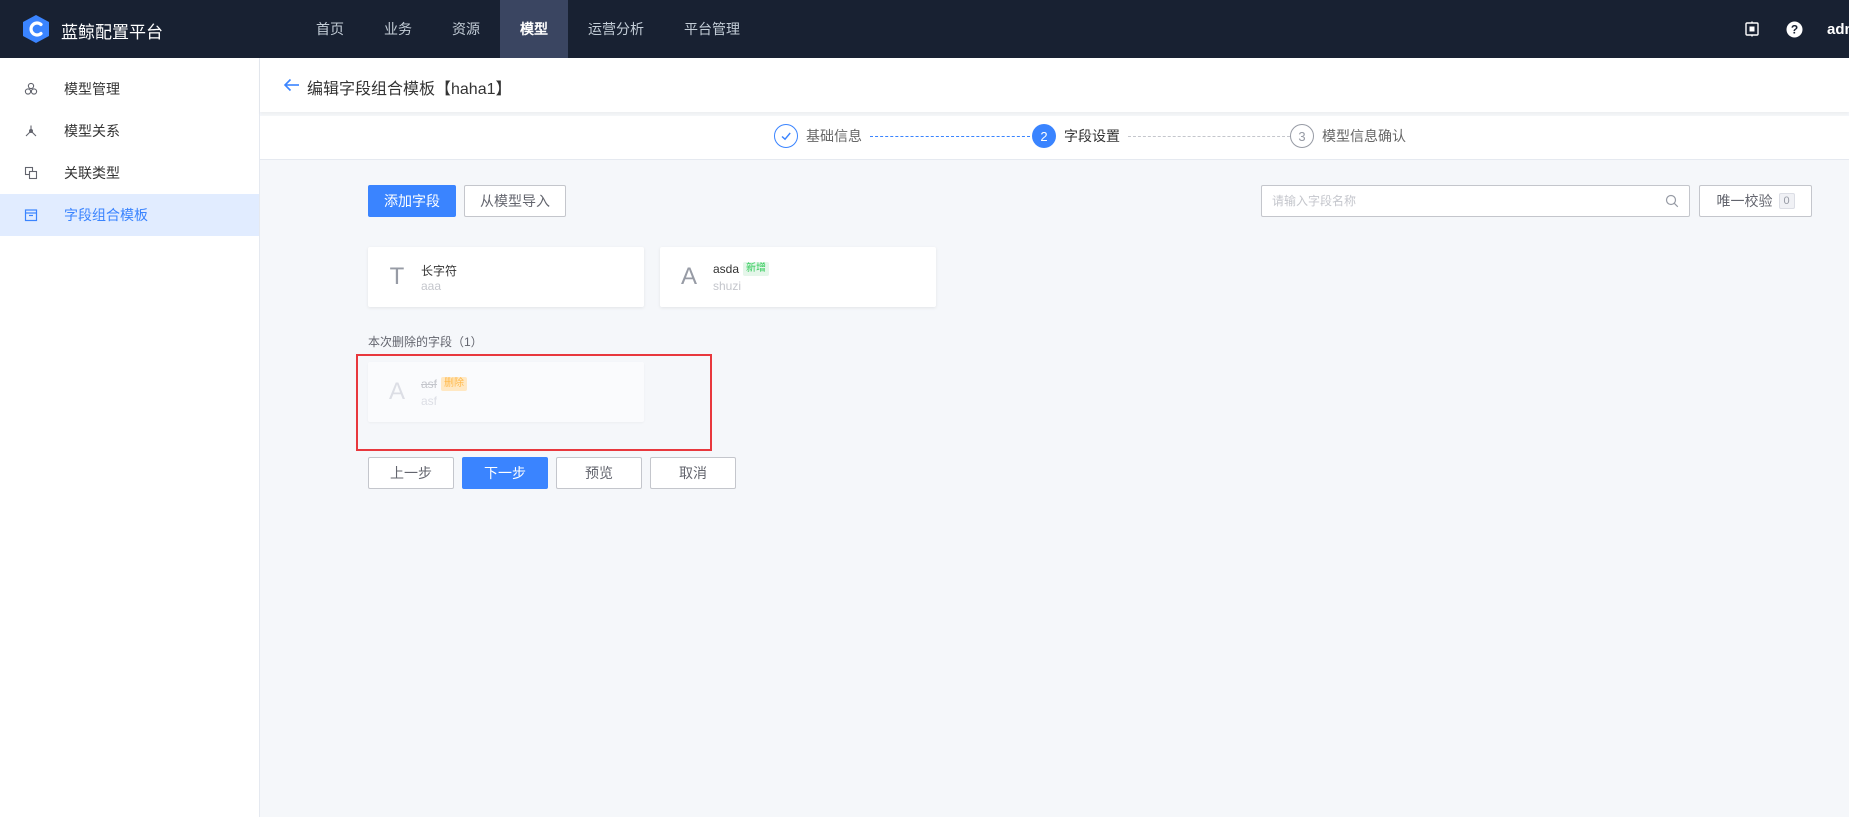  I want to click on step-label: 模型信息确认, so click(1364, 136).